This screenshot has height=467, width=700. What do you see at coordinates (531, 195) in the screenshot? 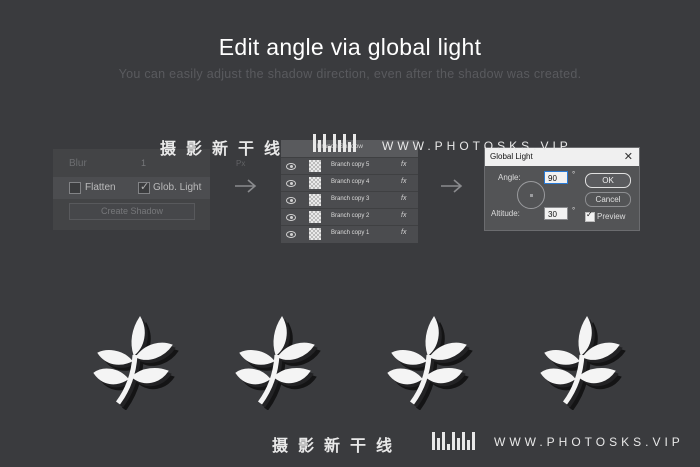
I see `angle-dial` at bounding box center [531, 195].